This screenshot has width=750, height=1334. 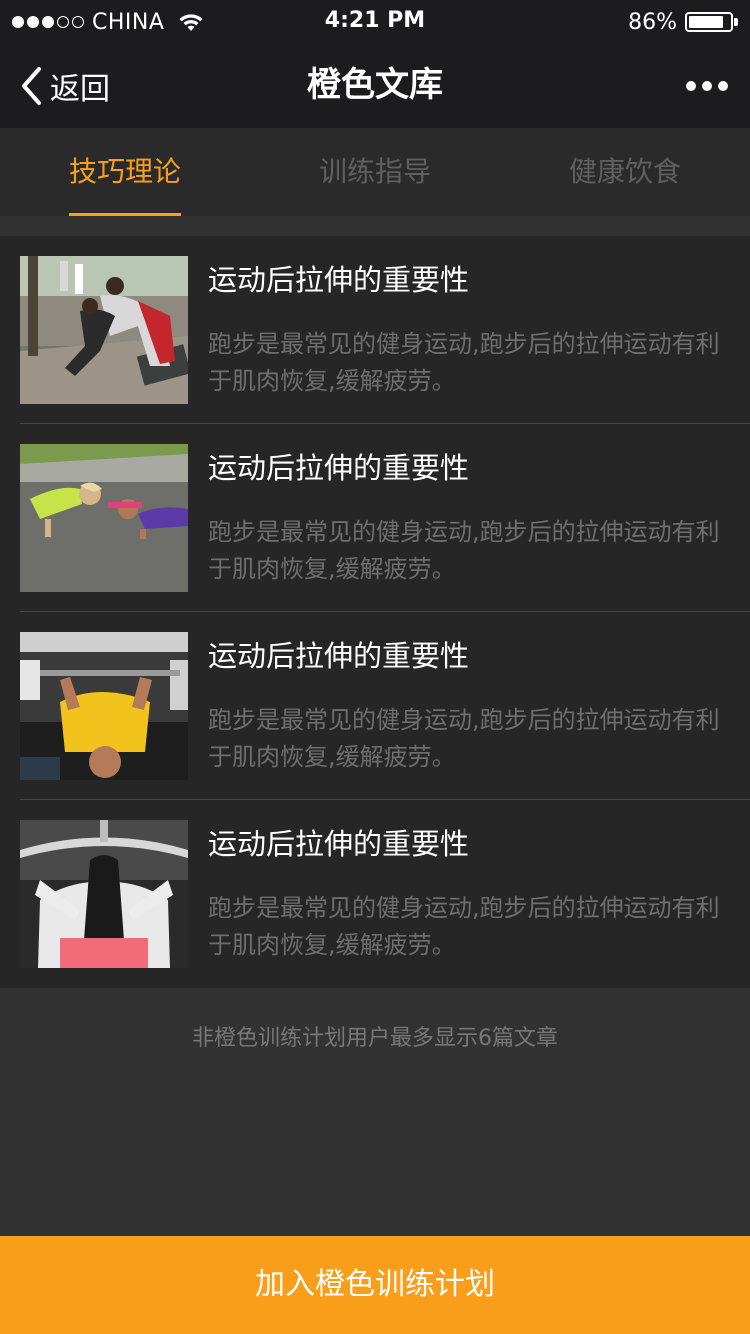 What do you see at coordinates (375, 1285) in the screenshot?
I see `join-plan-button: 加入橙色训练计划` at bounding box center [375, 1285].